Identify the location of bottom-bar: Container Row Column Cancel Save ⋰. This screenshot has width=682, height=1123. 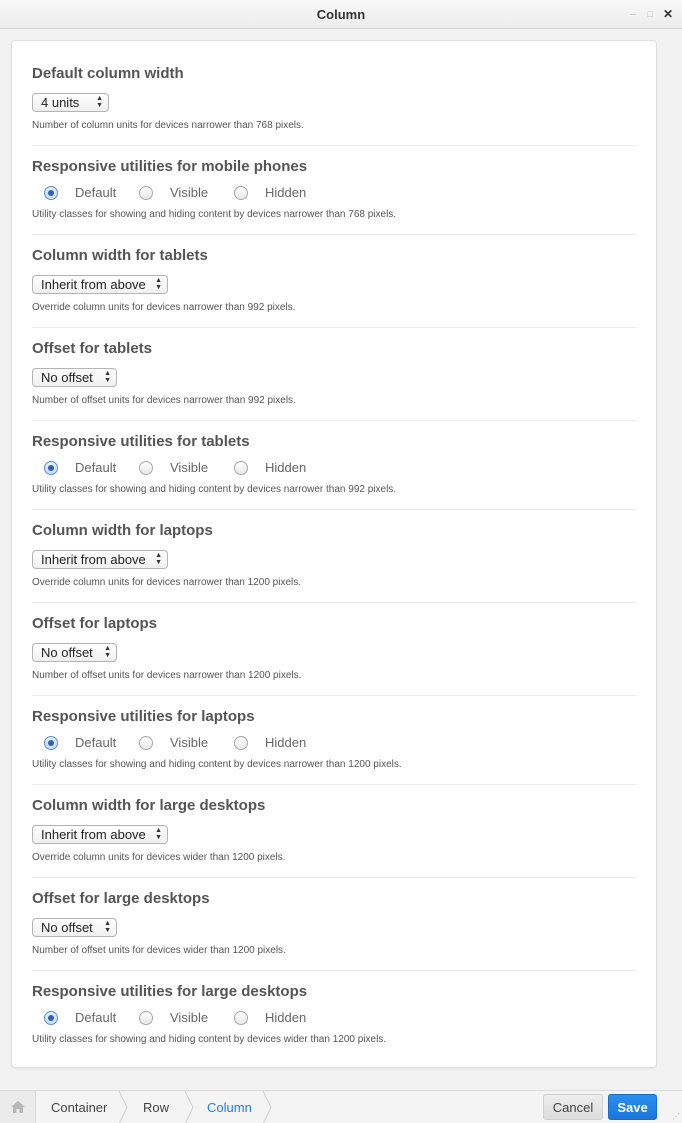
(341, 1106).